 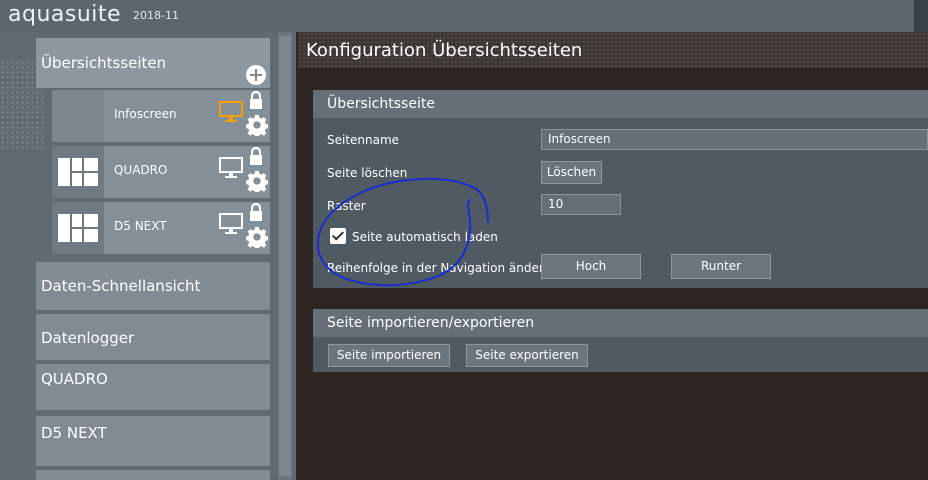 I want to click on sidebar-page-quadro: QUADRO, so click(x=161, y=172).